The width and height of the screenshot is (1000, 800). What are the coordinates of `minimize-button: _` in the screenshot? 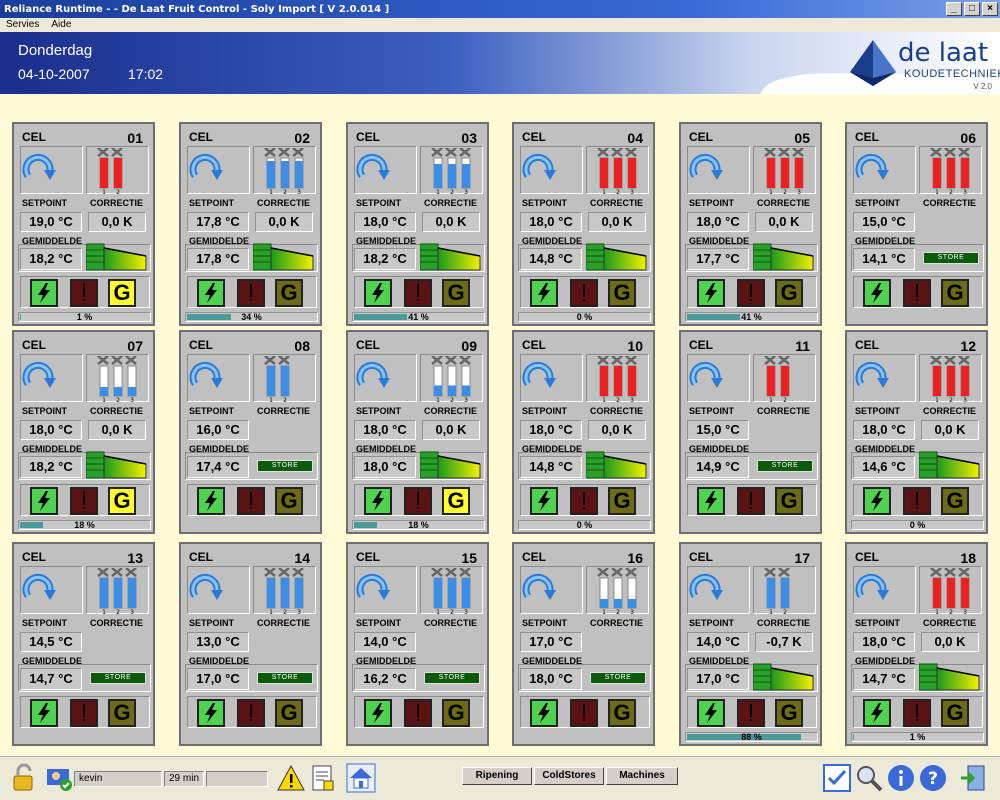 It's located at (954, 9).